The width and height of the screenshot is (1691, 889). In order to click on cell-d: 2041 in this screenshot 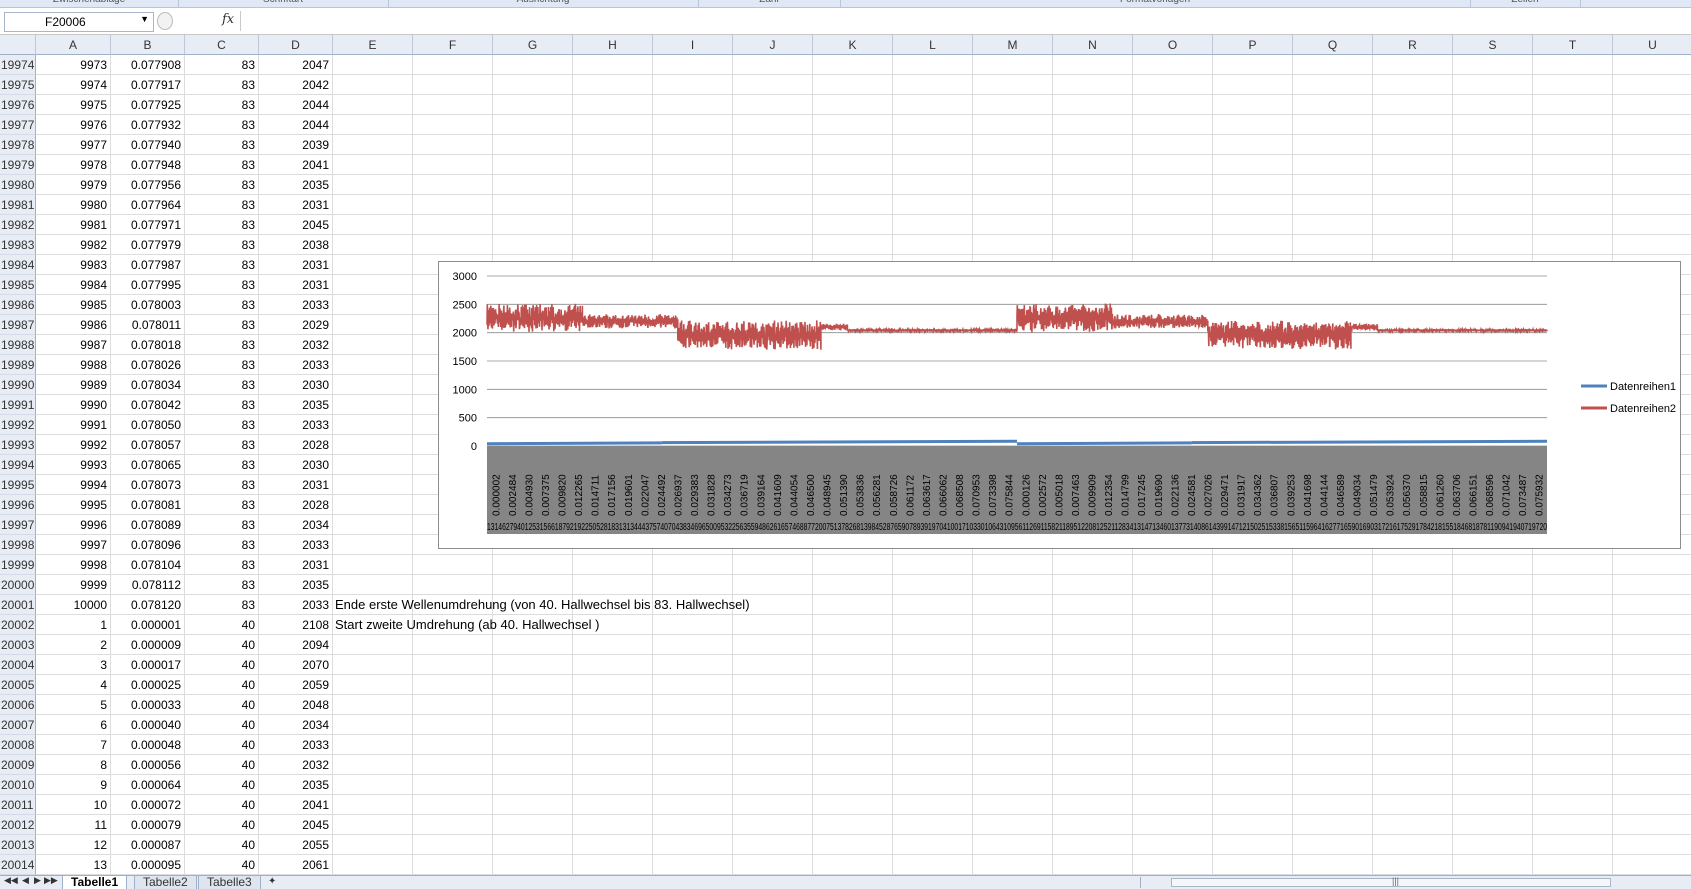, I will do `click(296, 165)`.